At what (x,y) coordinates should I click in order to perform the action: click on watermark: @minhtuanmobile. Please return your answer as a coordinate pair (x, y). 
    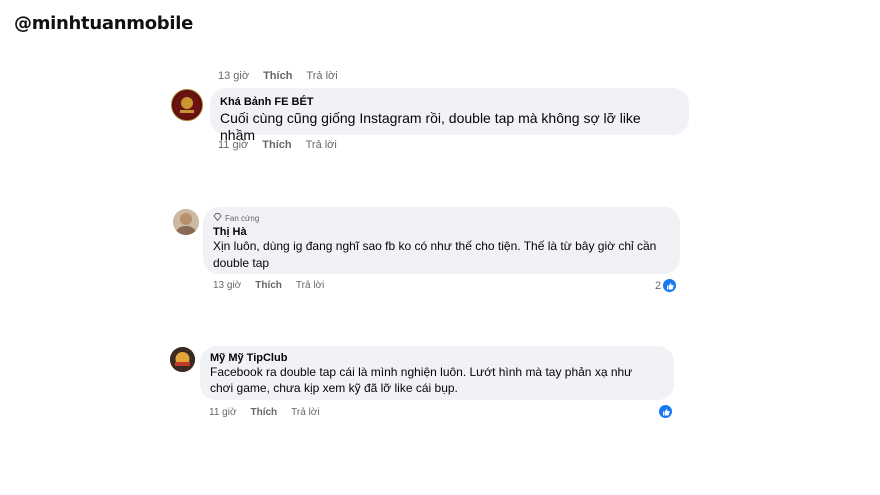
    Looking at the image, I should click on (103, 23).